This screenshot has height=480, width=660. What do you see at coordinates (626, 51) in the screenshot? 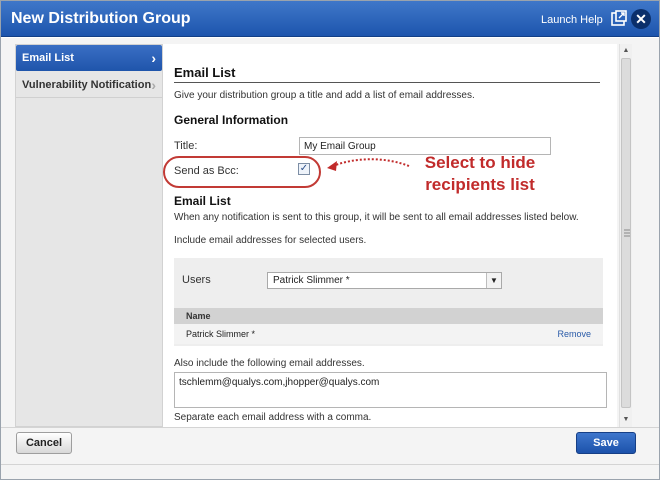
I see `scroll-up-icon: ▲` at bounding box center [626, 51].